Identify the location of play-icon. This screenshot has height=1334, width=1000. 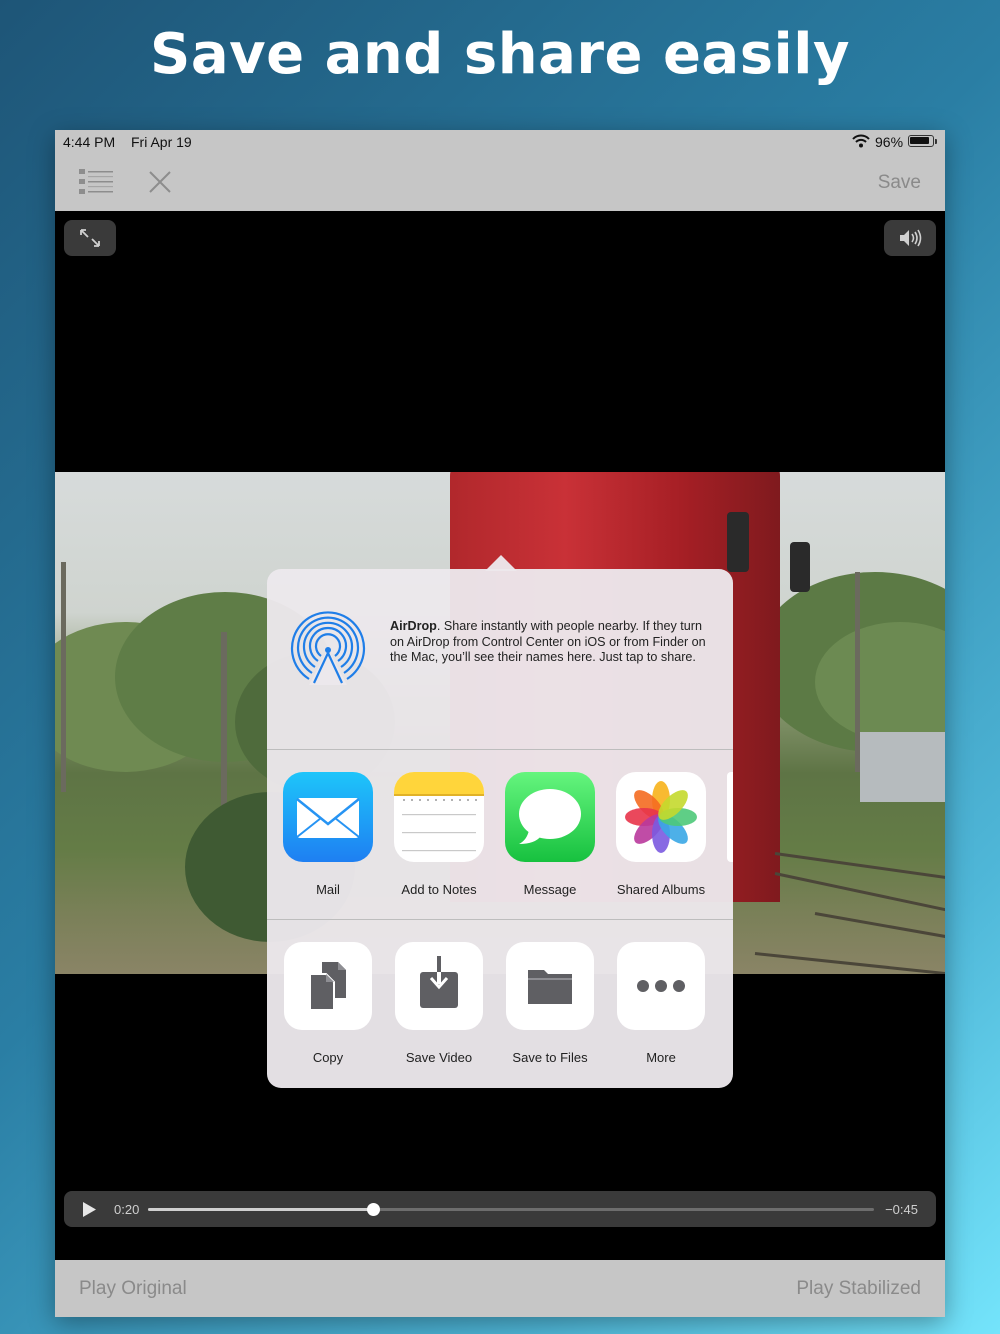
(89, 1212).